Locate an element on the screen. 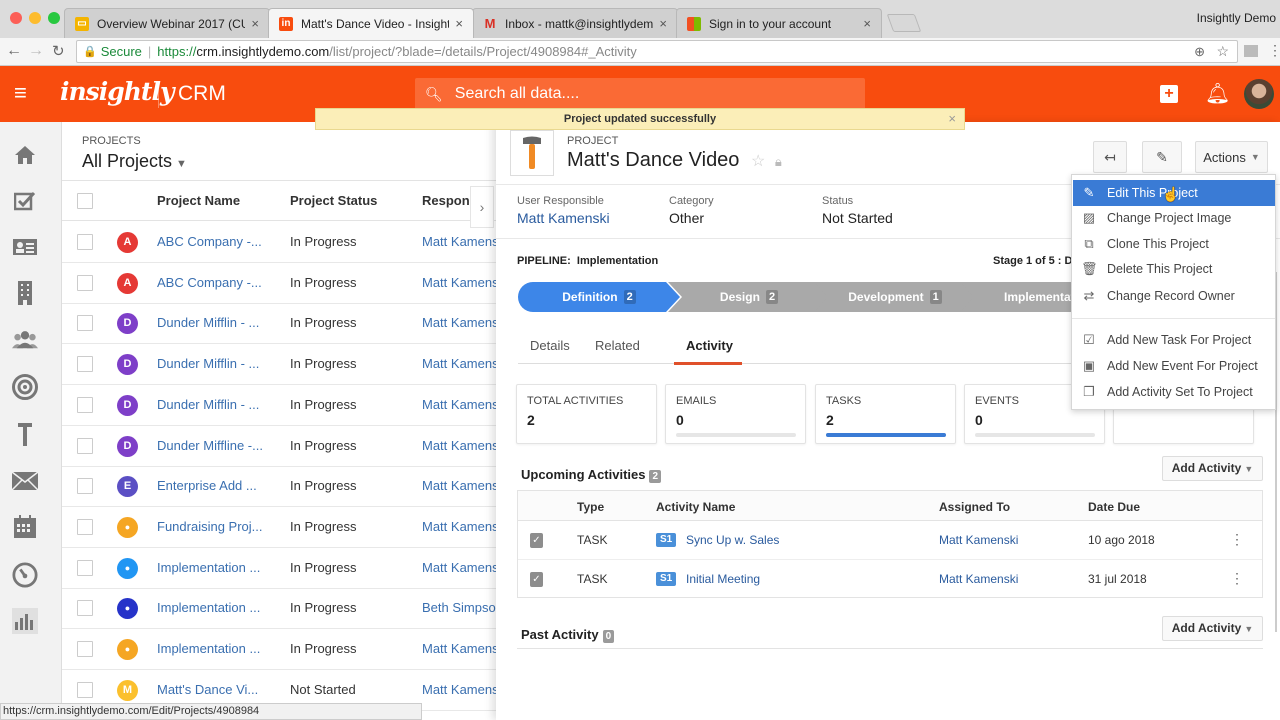 This screenshot has width=1280, height=720. column-header-project-status: Project Status is located at coordinates (333, 200).